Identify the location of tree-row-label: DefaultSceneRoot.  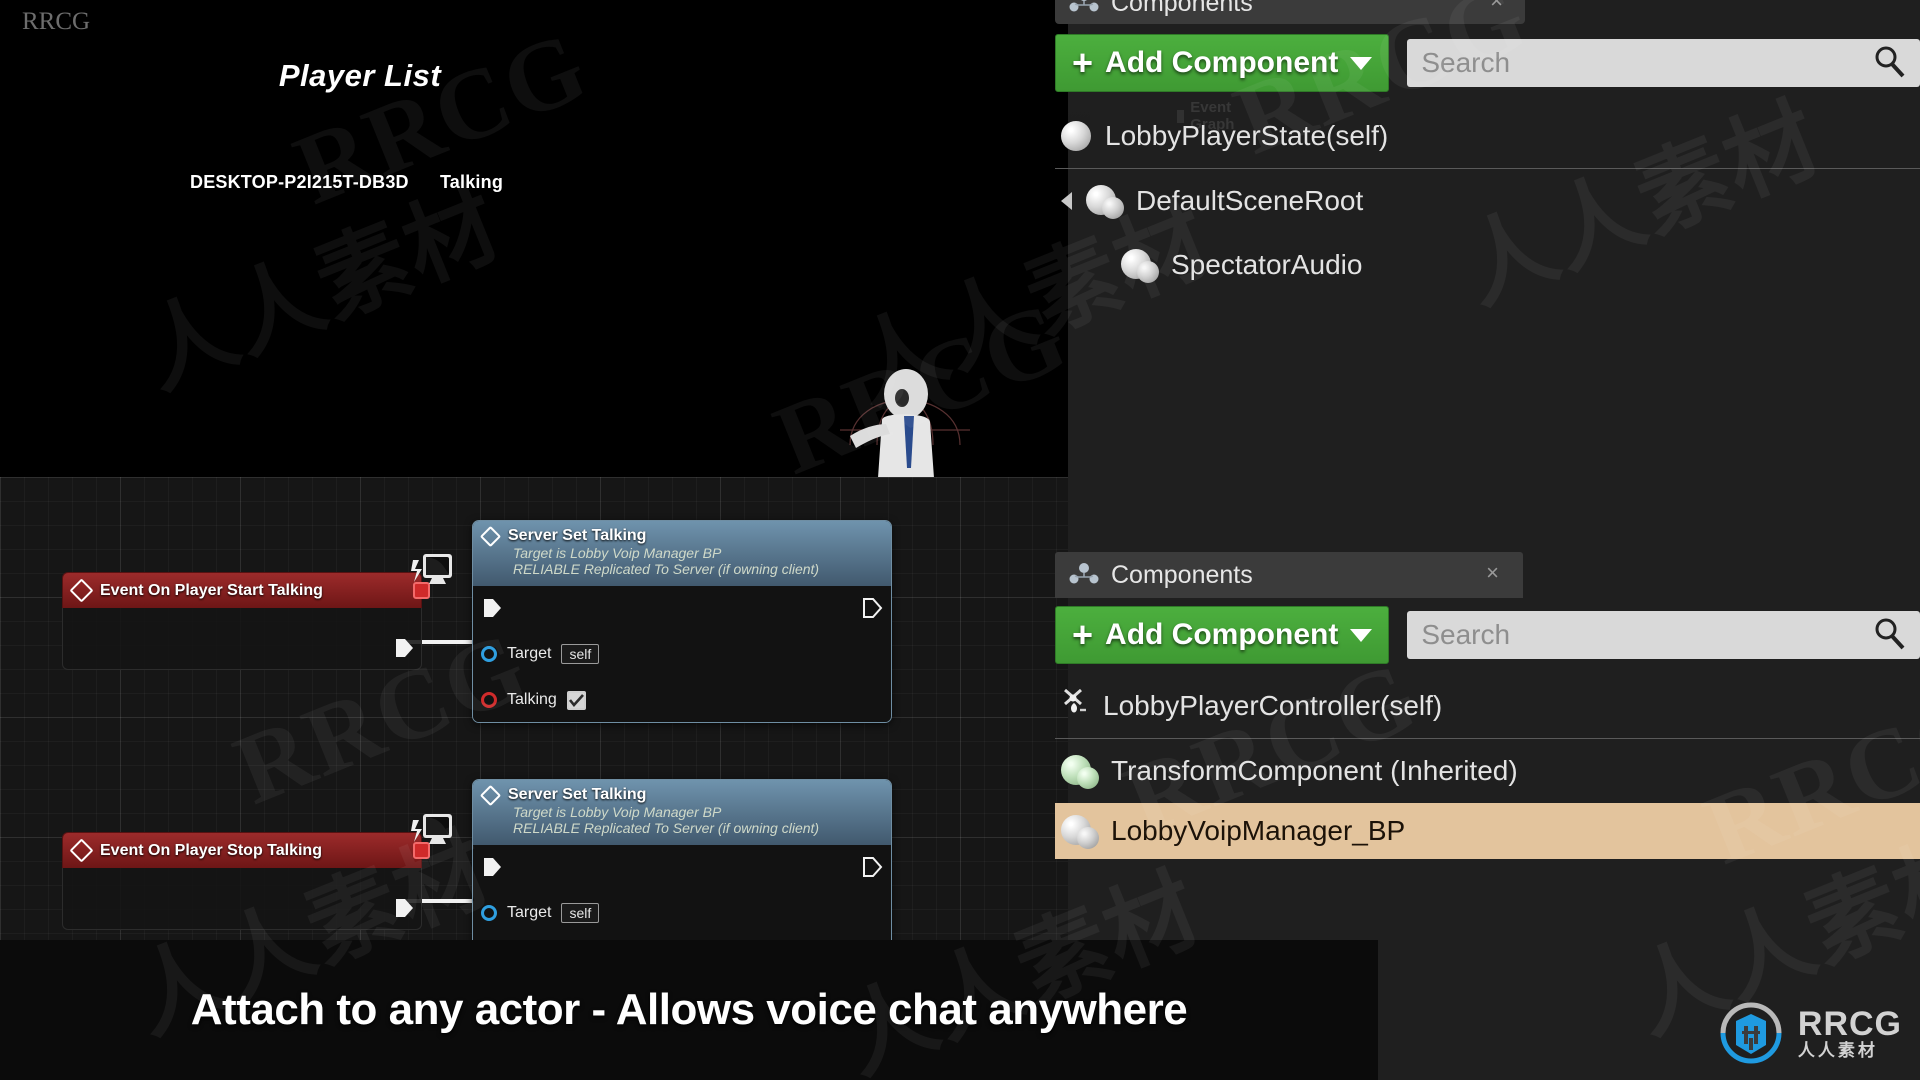
(1250, 200).